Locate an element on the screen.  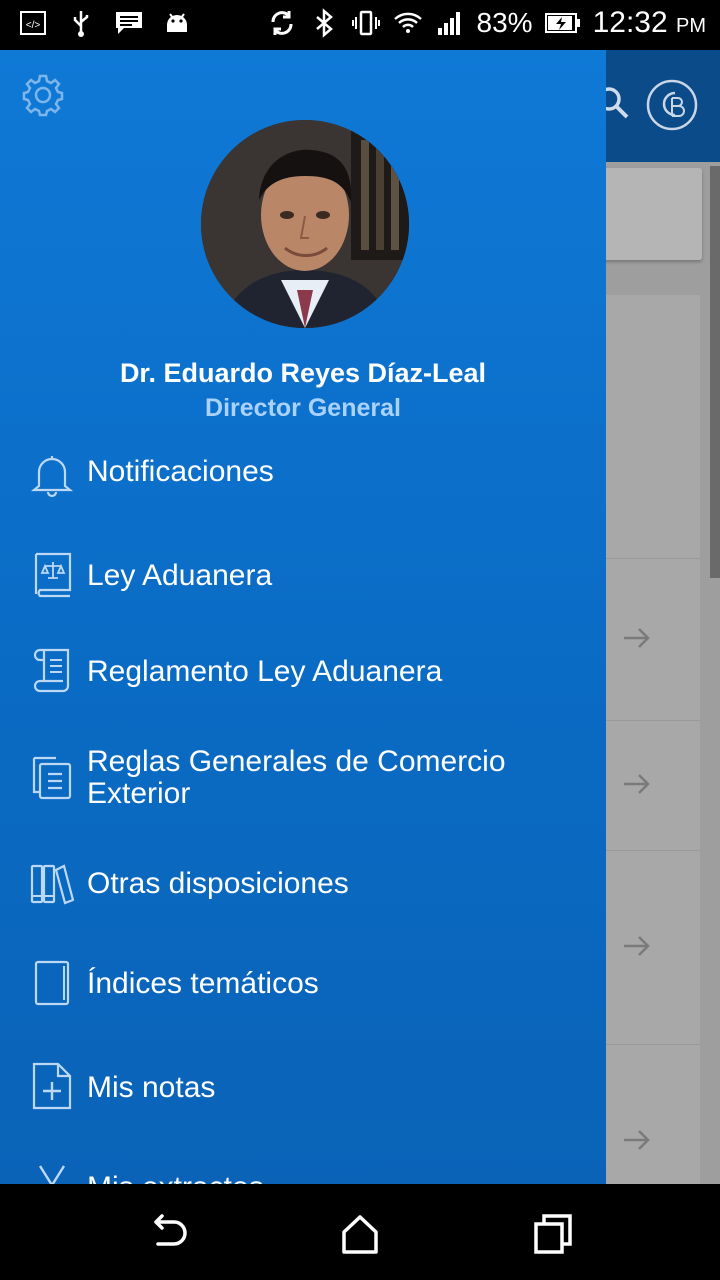
user-name: Dr. Eduardo Reyes Díaz-Leal is located at coordinates (303, 373).